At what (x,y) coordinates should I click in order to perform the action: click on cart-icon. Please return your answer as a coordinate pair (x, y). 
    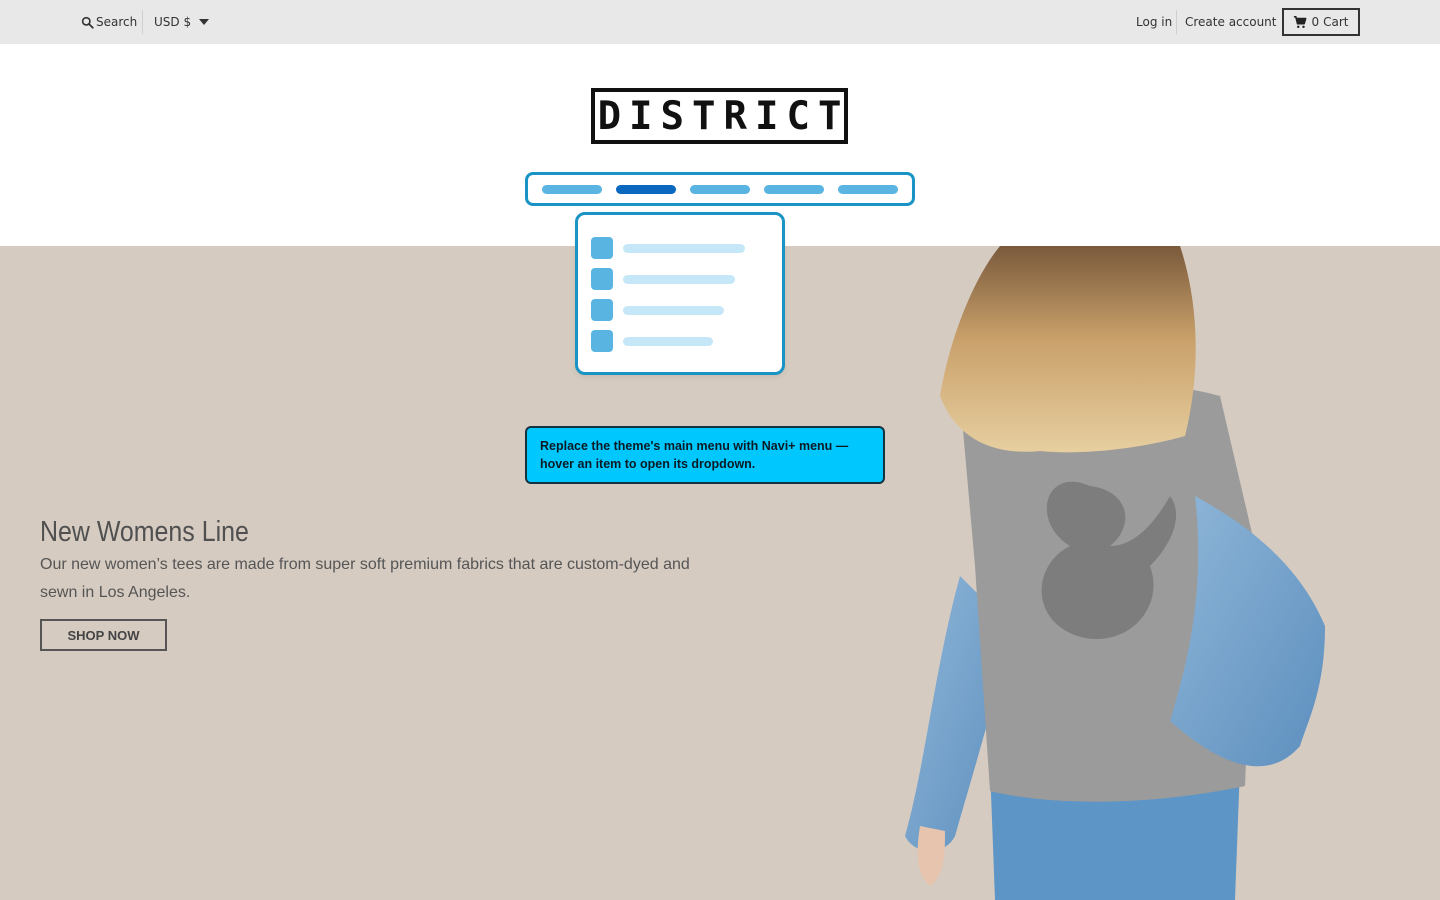
    Looking at the image, I should click on (1300, 22).